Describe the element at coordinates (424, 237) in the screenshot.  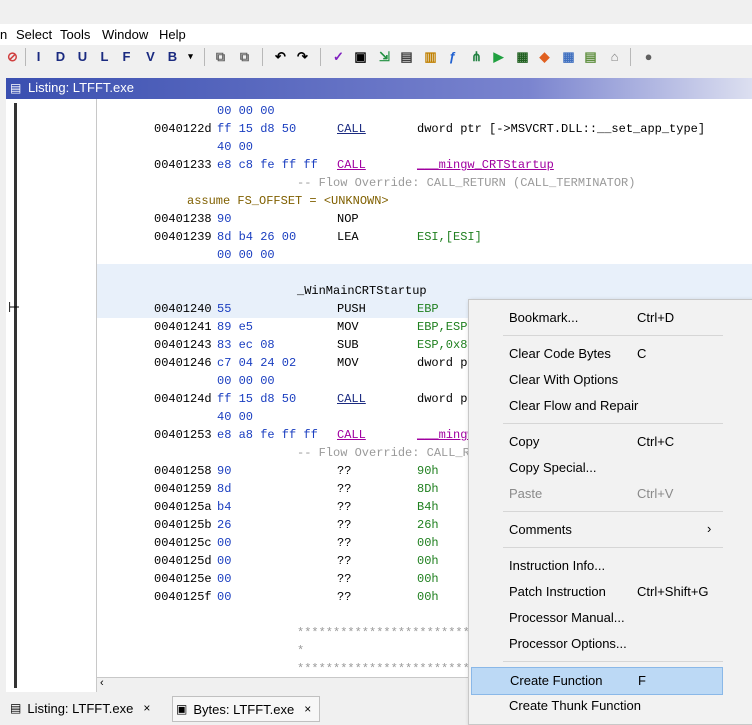
I see `listing-row: 00401239 8d b4 26 00 LEA ESI,[ESI]` at that location.